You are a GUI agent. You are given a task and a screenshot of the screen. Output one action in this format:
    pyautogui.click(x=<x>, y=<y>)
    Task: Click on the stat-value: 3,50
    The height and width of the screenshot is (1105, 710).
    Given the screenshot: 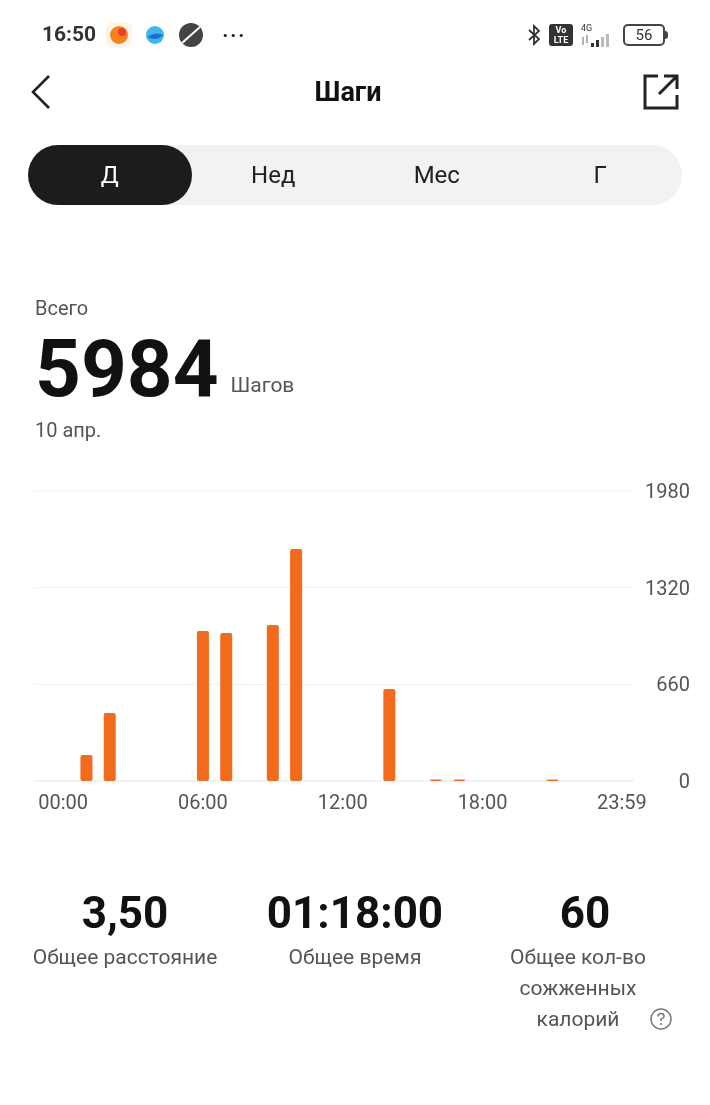 What is the action you would take?
    pyautogui.click(x=125, y=913)
    